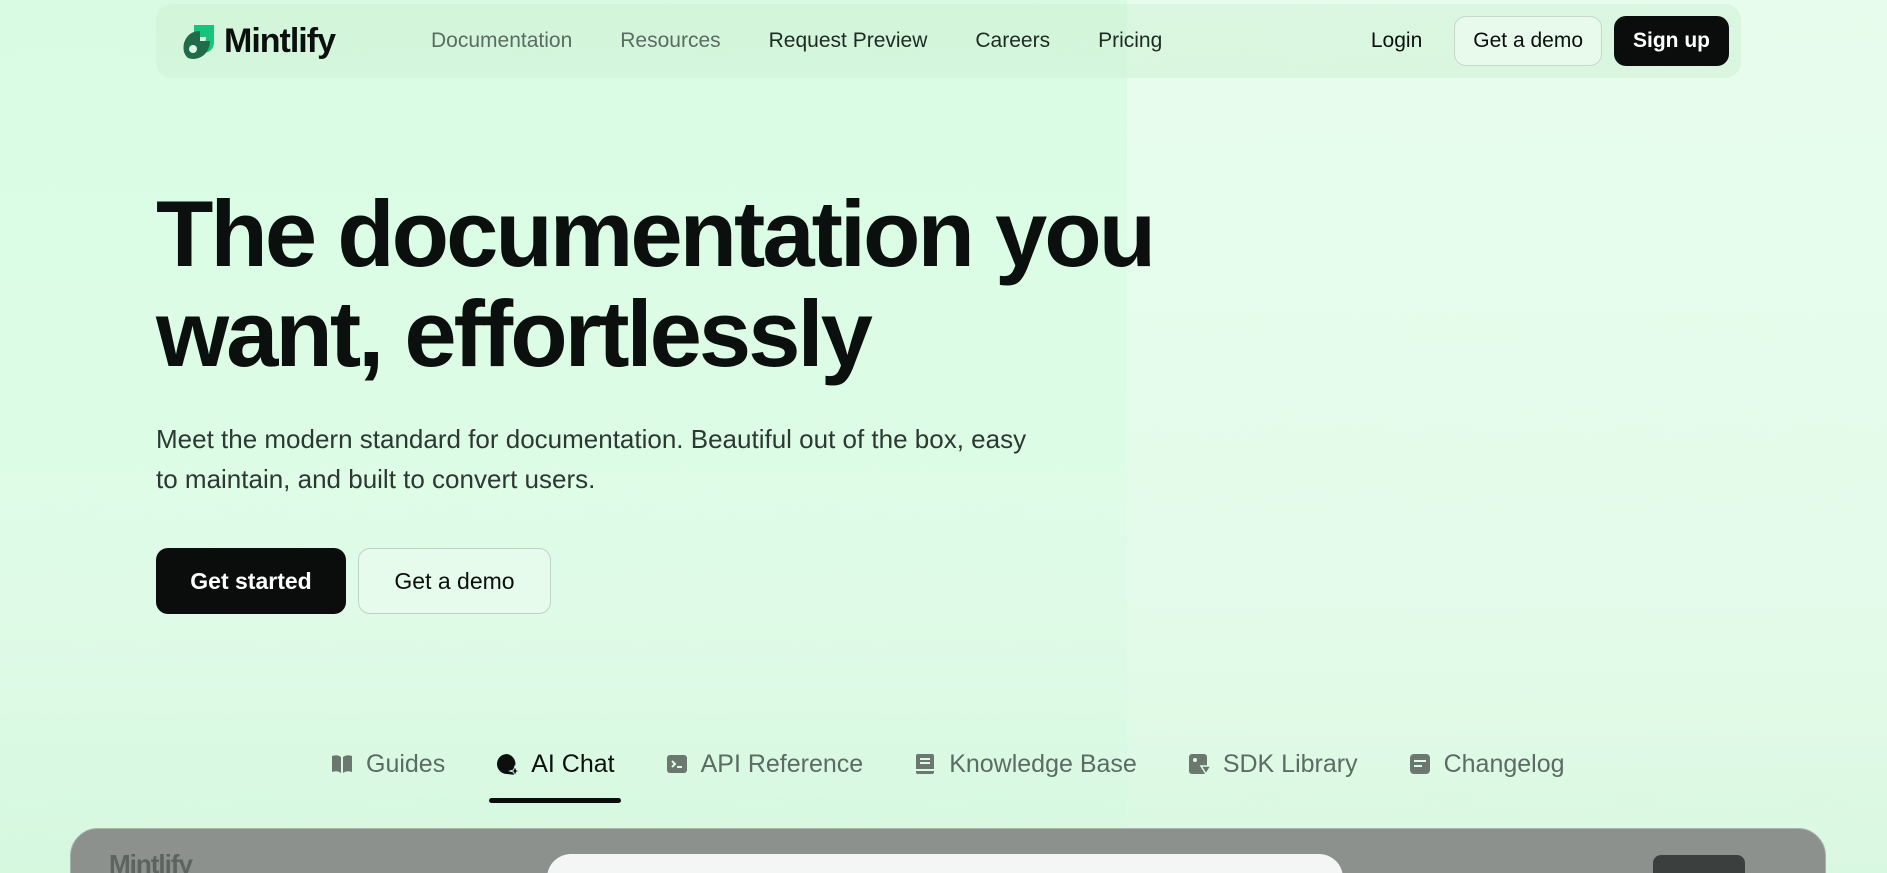  Describe the element at coordinates (573, 763) in the screenshot. I see `tab-label: AI Chat` at that location.